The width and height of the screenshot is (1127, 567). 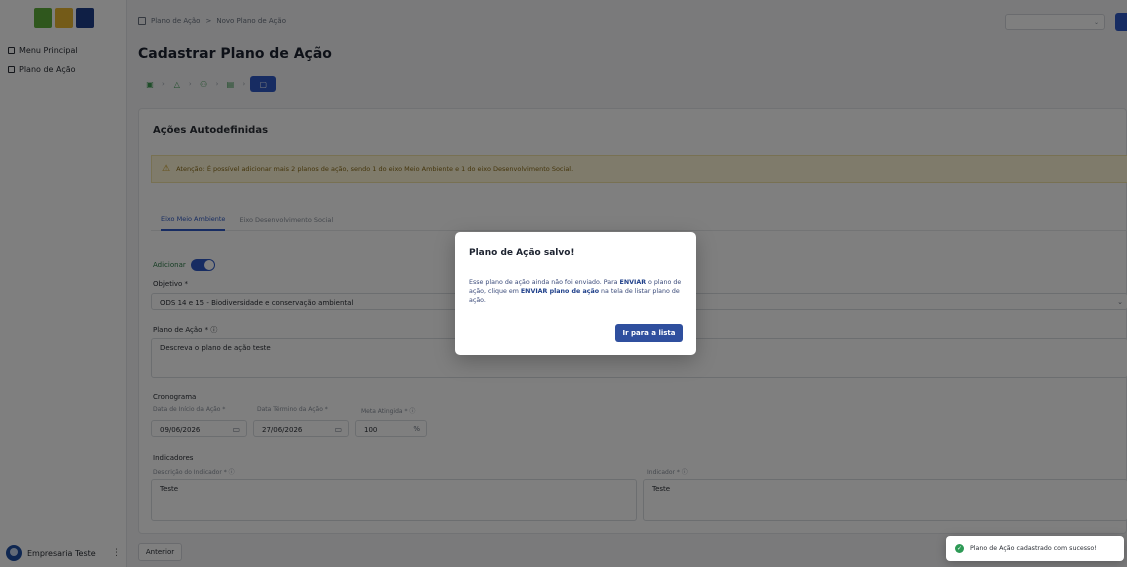 What do you see at coordinates (633, 282) in the screenshot?
I see `modal-body-emphasis: ENVIAR` at bounding box center [633, 282].